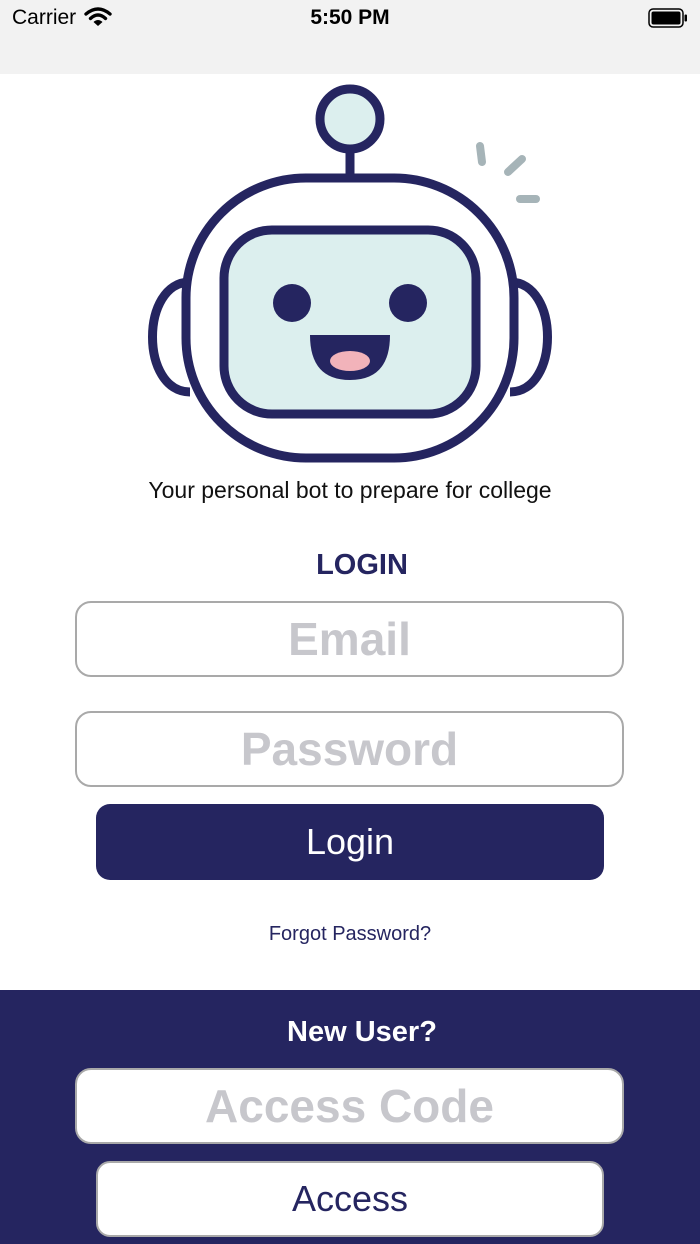 The image size is (700, 1244). Describe the element at coordinates (362, 565) in the screenshot. I see `login-heading: LOGIN` at that location.